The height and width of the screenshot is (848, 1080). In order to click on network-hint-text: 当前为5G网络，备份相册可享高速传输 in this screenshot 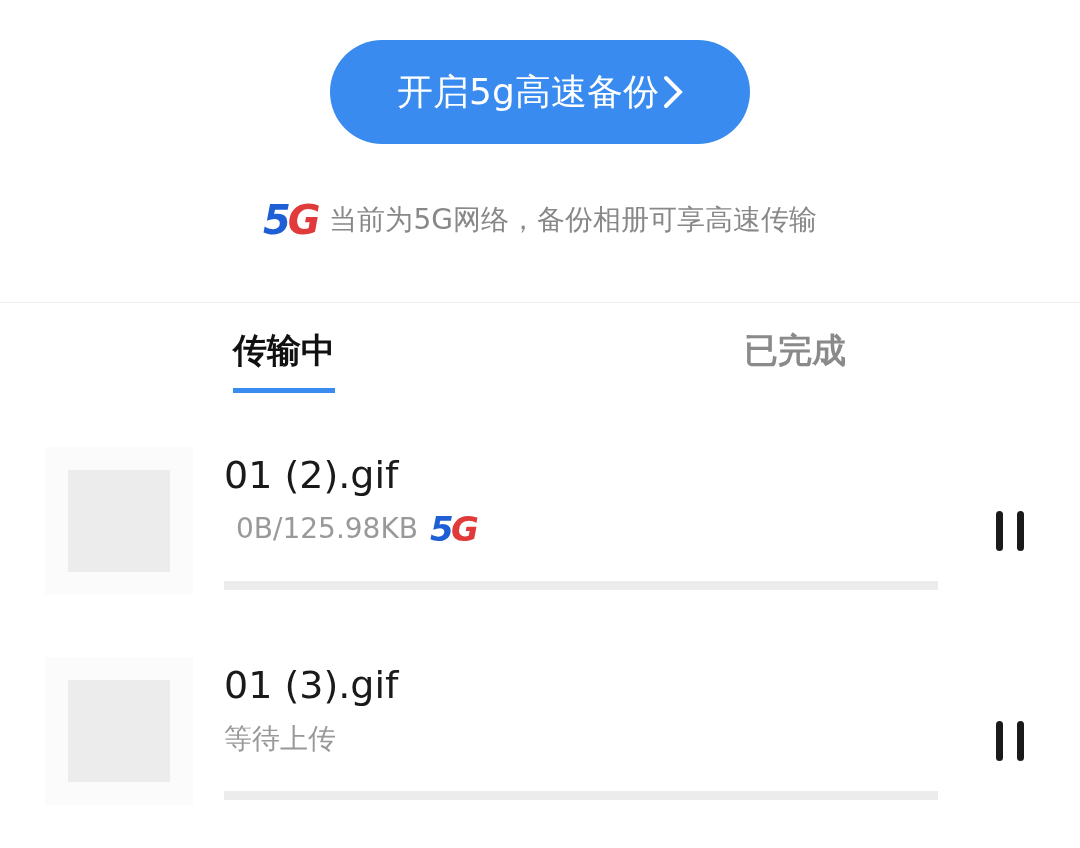, I will do `click(573, 220)`.